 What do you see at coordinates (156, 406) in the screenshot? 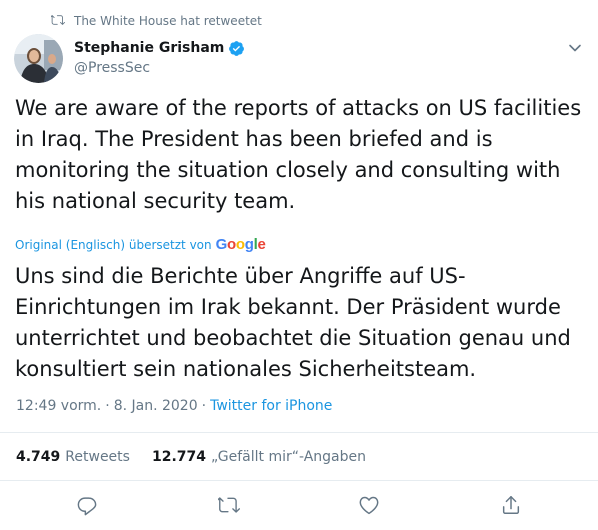
I see `tweet-date: 8. Jan. 2020` at bounding box center [156, 406].